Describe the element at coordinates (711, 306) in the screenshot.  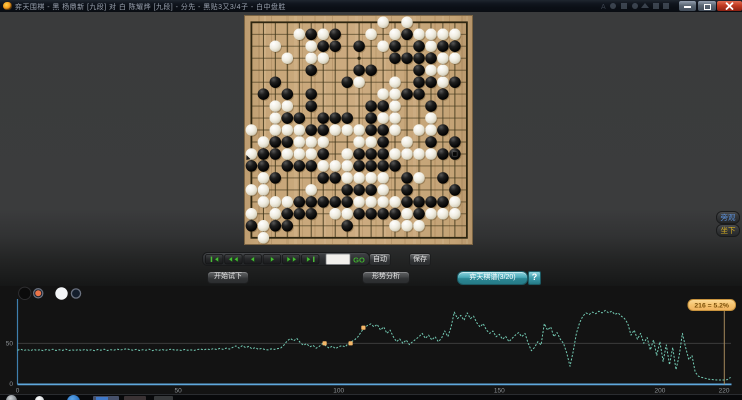
I see `svg-text: 216 = 5.2%` at that location.